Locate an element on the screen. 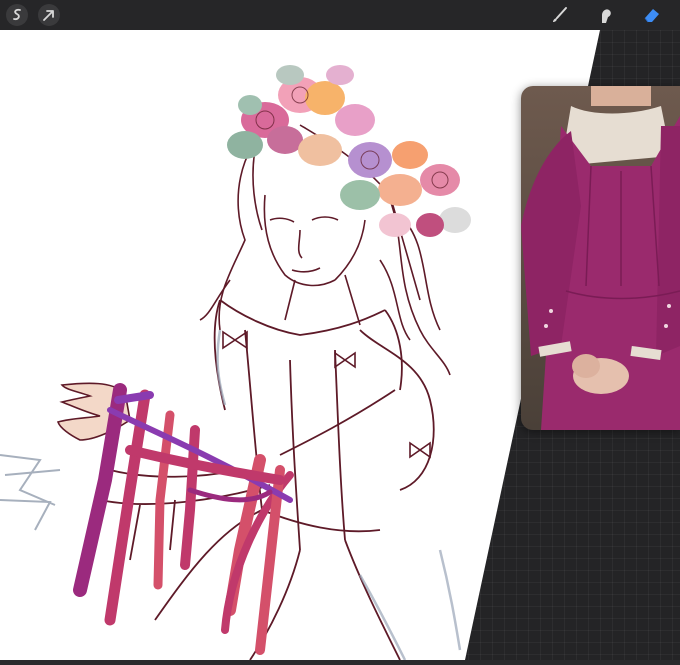 The width and height of the screenshot is (680, 665). reference-photo is located at coordinates (600, 258).